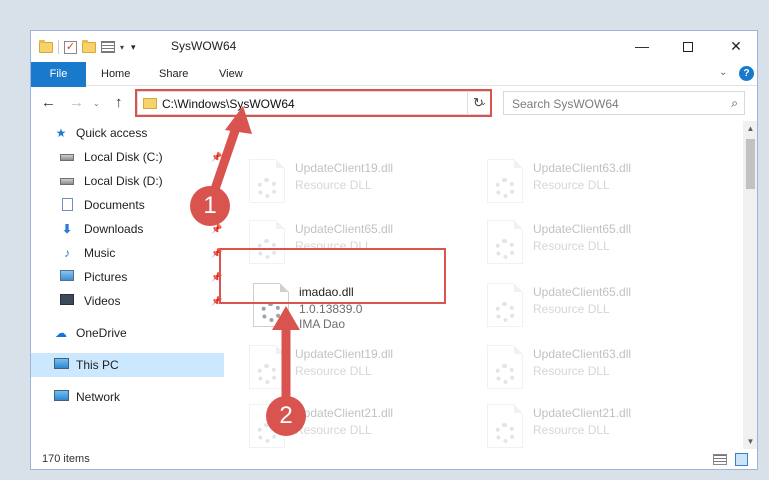 The width and height of the screenshot is (769, 480). What do you see at coordinates (100, 253) in the screenshot?
I see `sidebar-item-label: Music` at bounding box center [100, 253].